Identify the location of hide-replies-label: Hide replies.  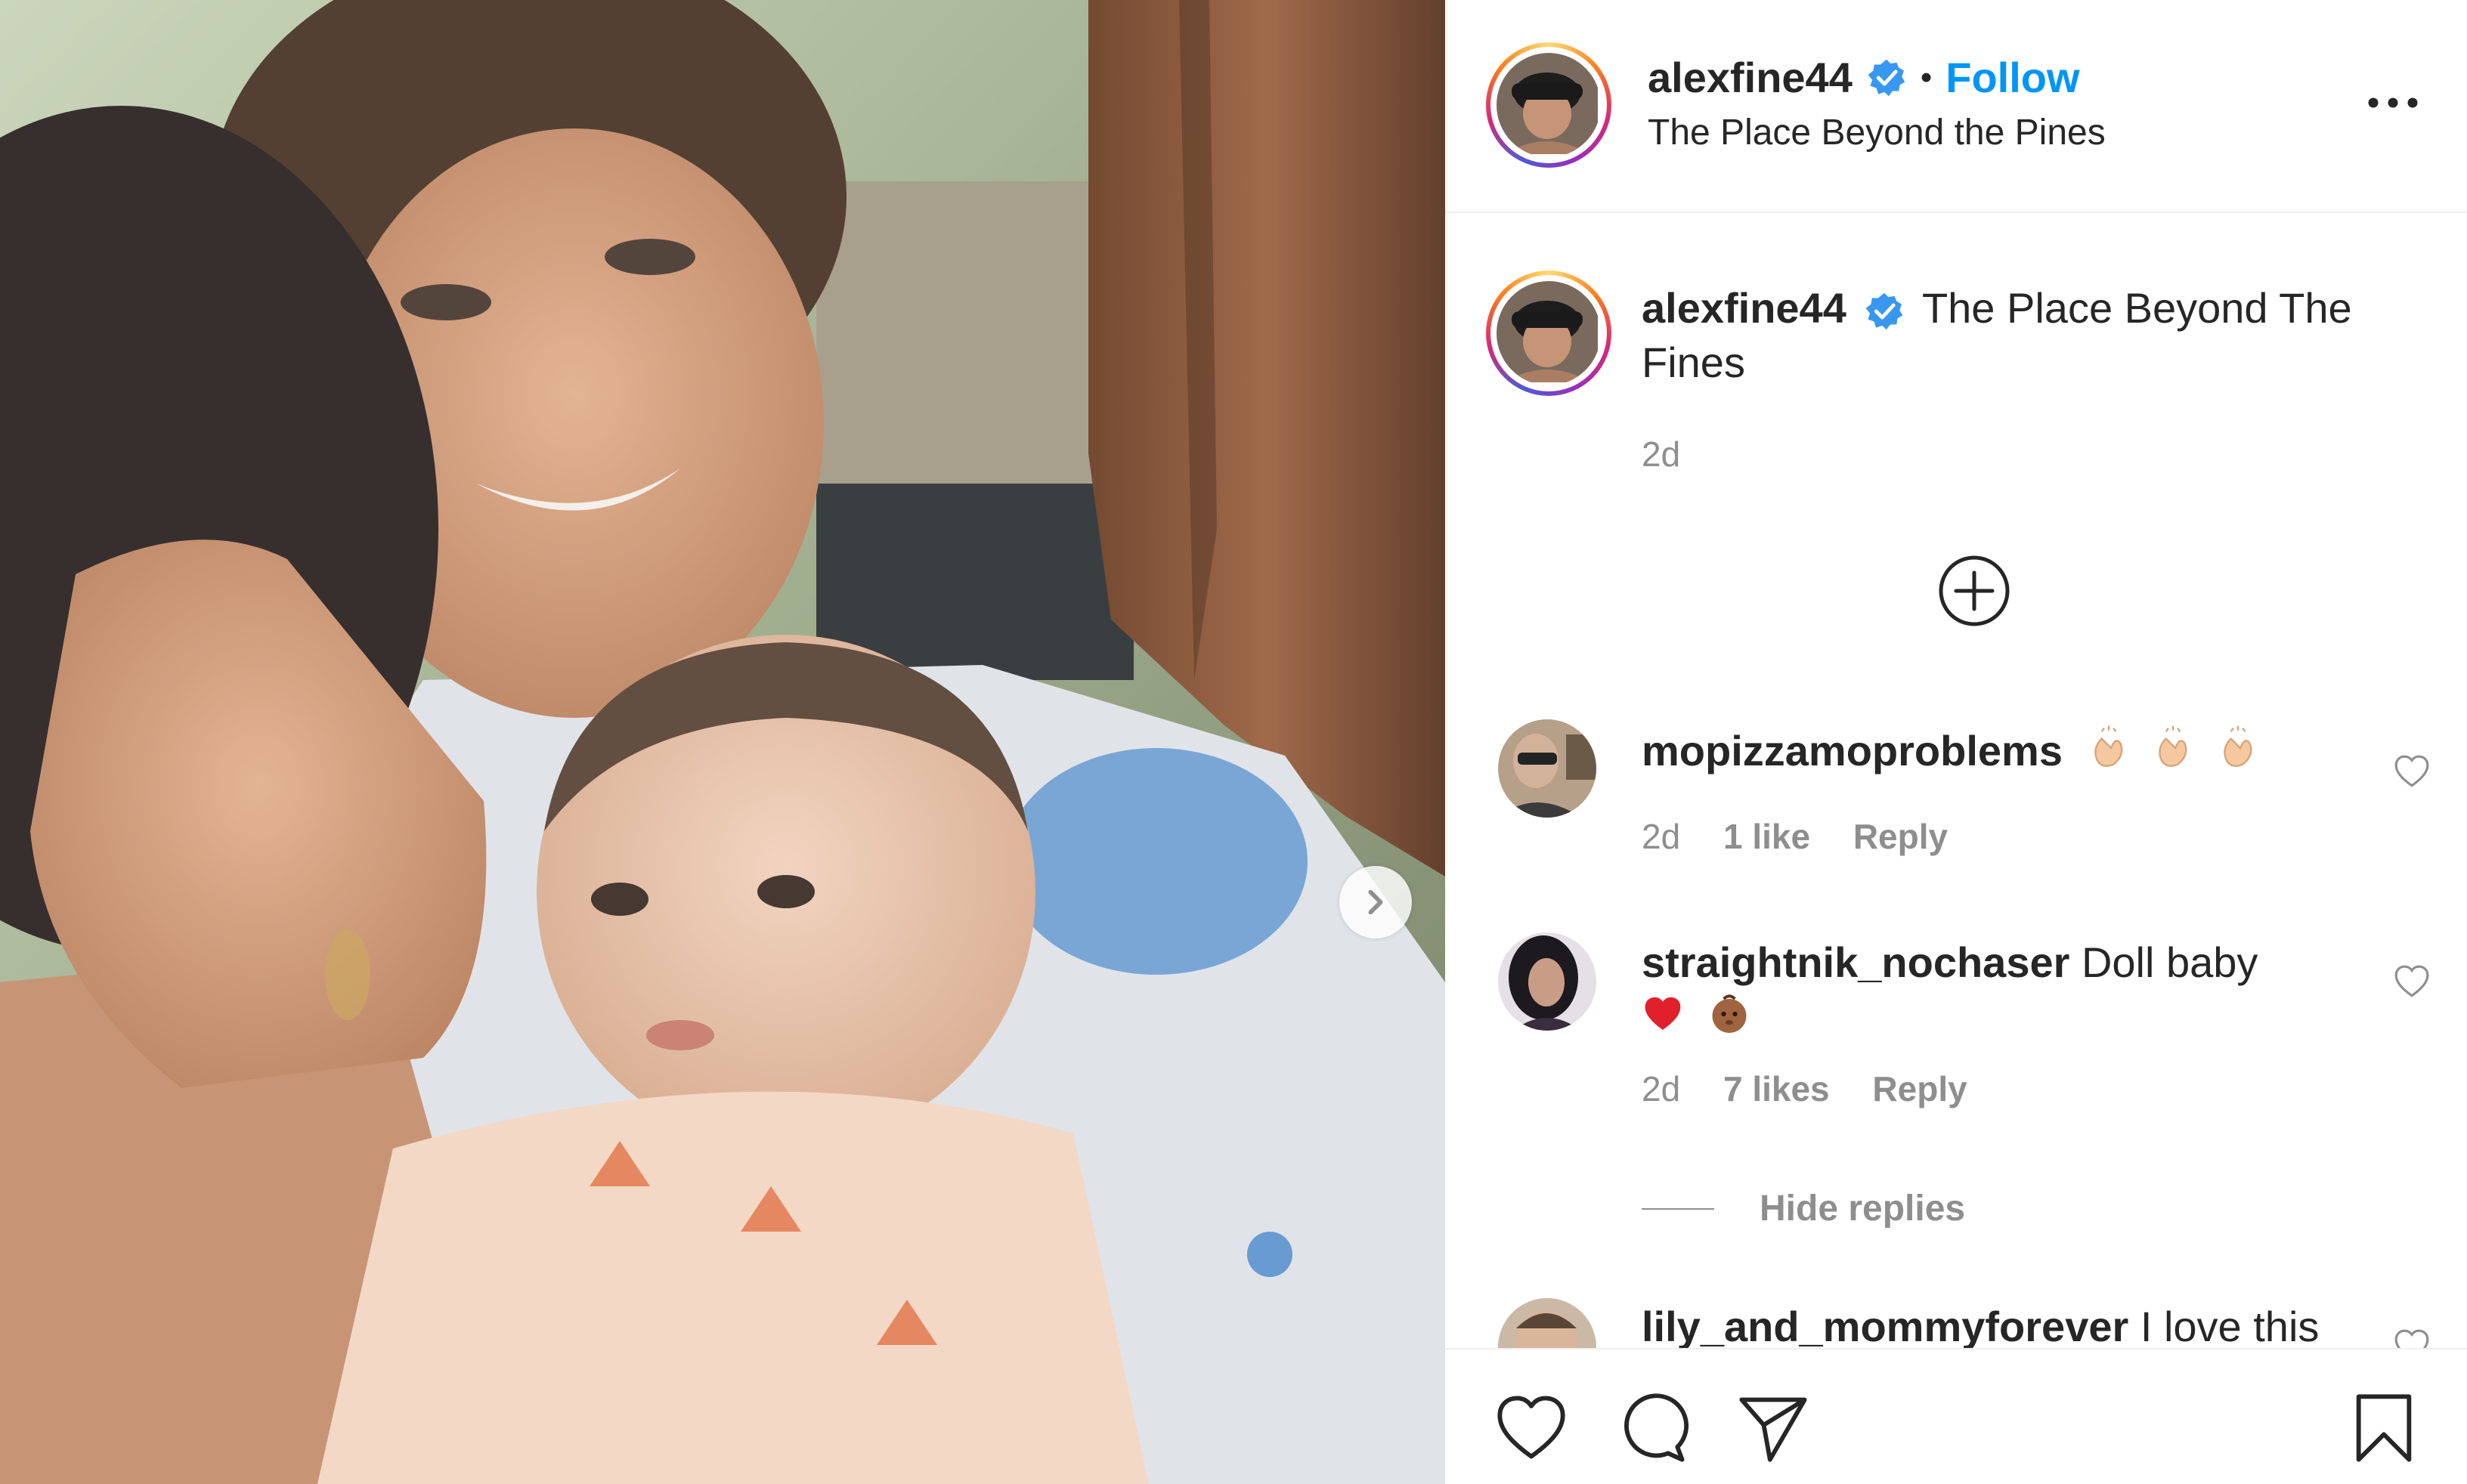
(1863, 1209).